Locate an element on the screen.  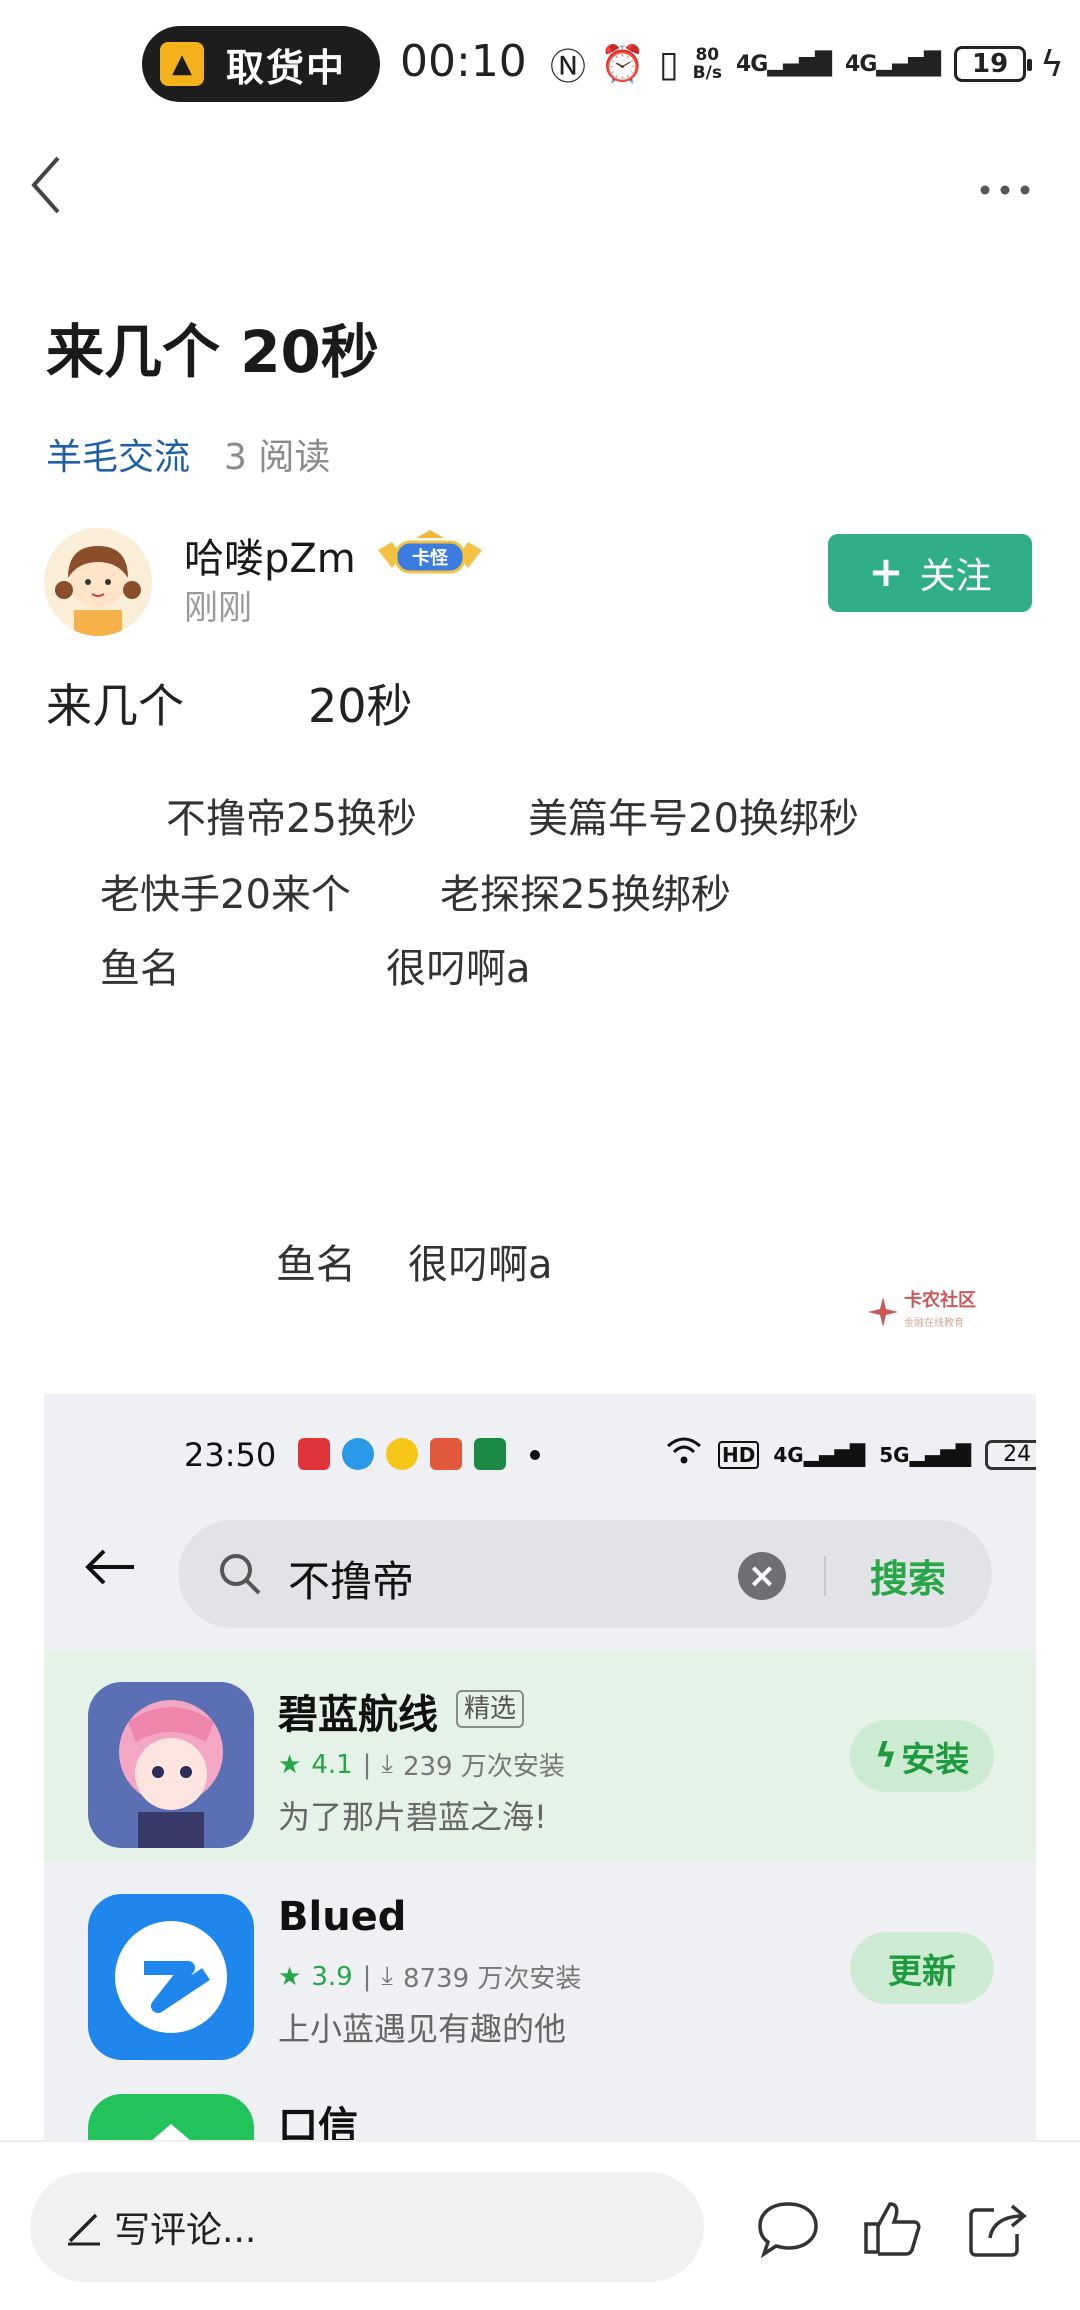
app-description: 上小蓝遇见有趣的他 is located at coordinates (422, 2029).